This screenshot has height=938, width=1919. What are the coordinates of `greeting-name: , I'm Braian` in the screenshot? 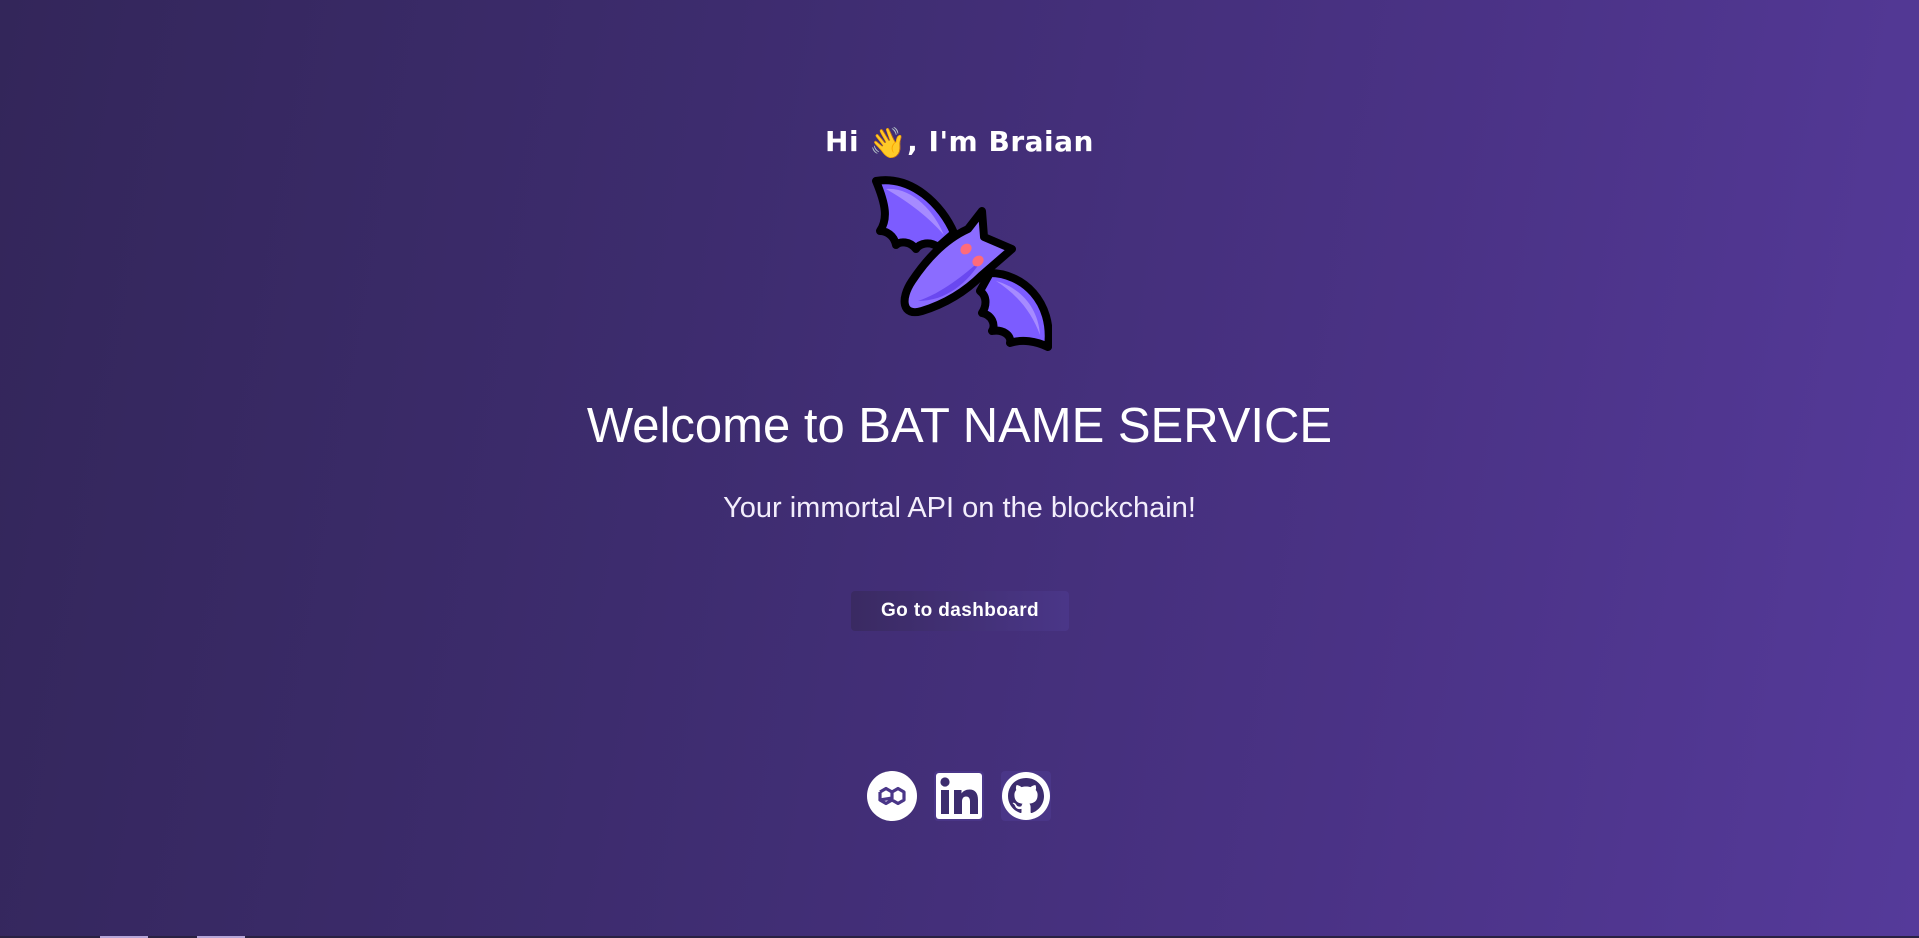 It's located at (1000, 141).